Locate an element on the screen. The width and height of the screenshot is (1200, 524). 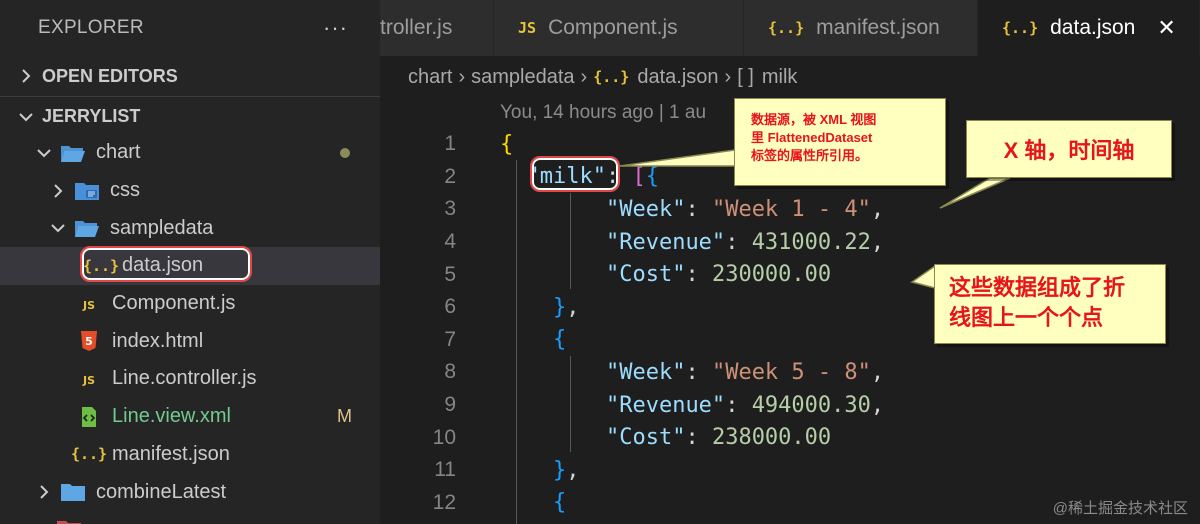
line-number: 4 is located at coordinates (450, 242).